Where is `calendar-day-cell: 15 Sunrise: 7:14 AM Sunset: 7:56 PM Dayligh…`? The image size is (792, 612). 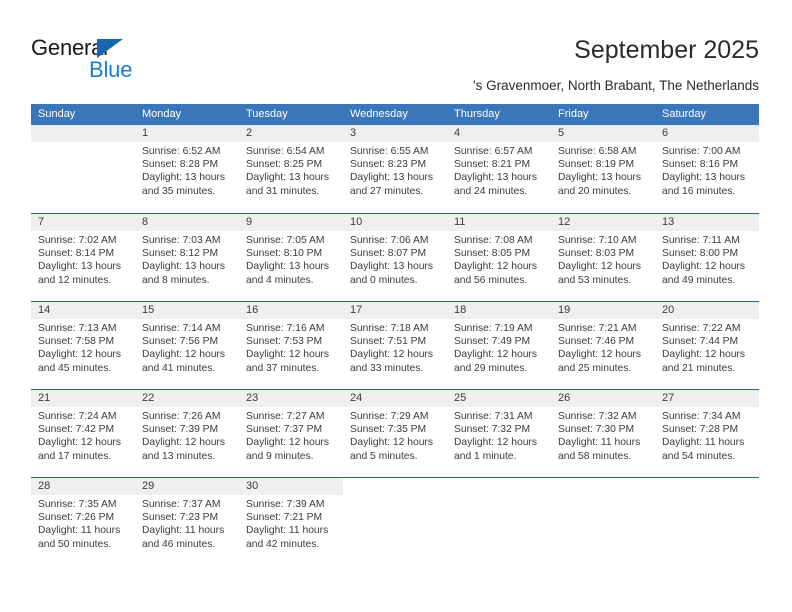
calendar-day-cell: 15 Sunrise: 7:14 AM Sunset: 7:56 PM Dayligh… is located at coordinates (187, 345).